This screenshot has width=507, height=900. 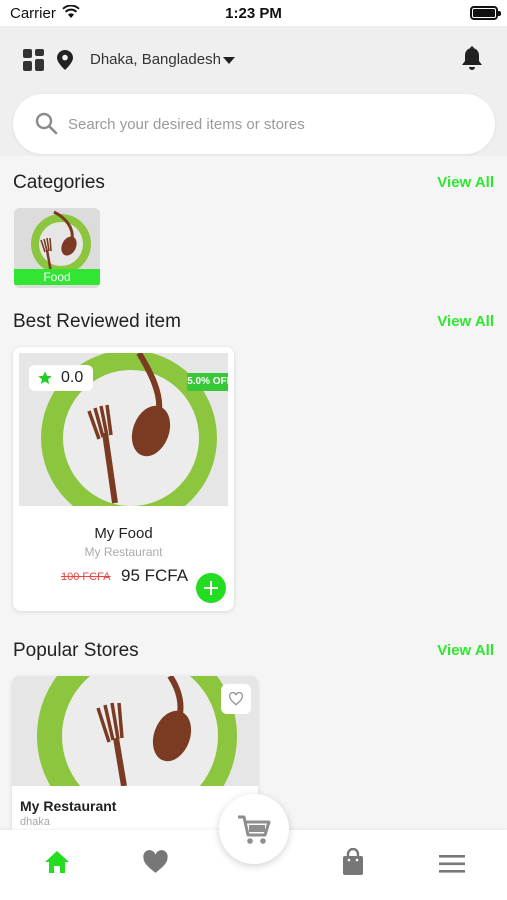 I want to click on categories-title: Categories, so click(x=59, y=182).